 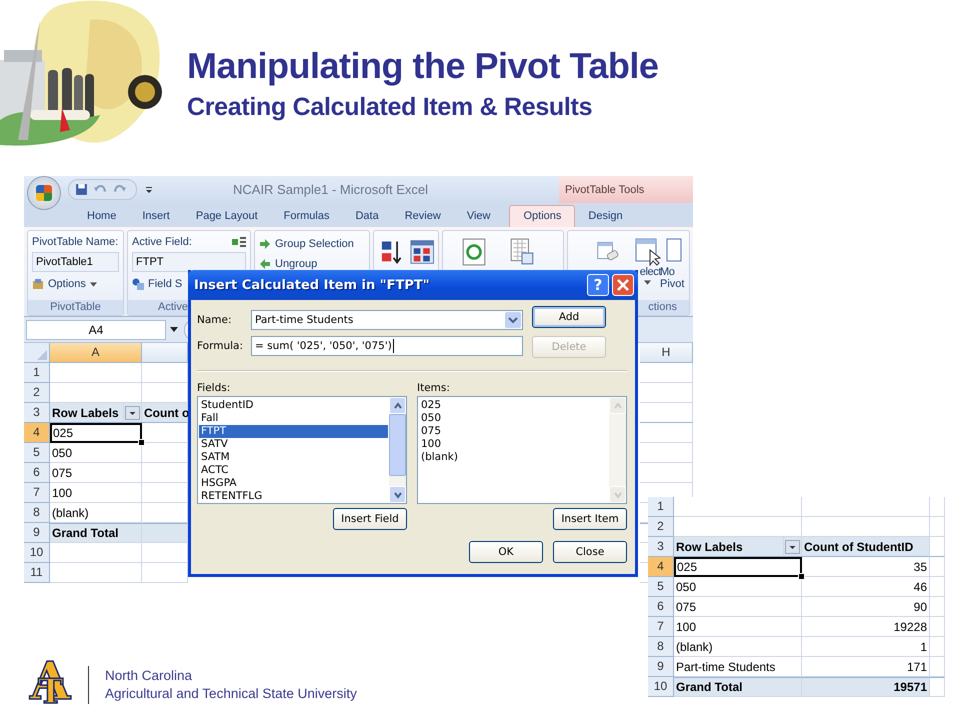 I want to click on table-cell: 1, so click(x=866, y=647).